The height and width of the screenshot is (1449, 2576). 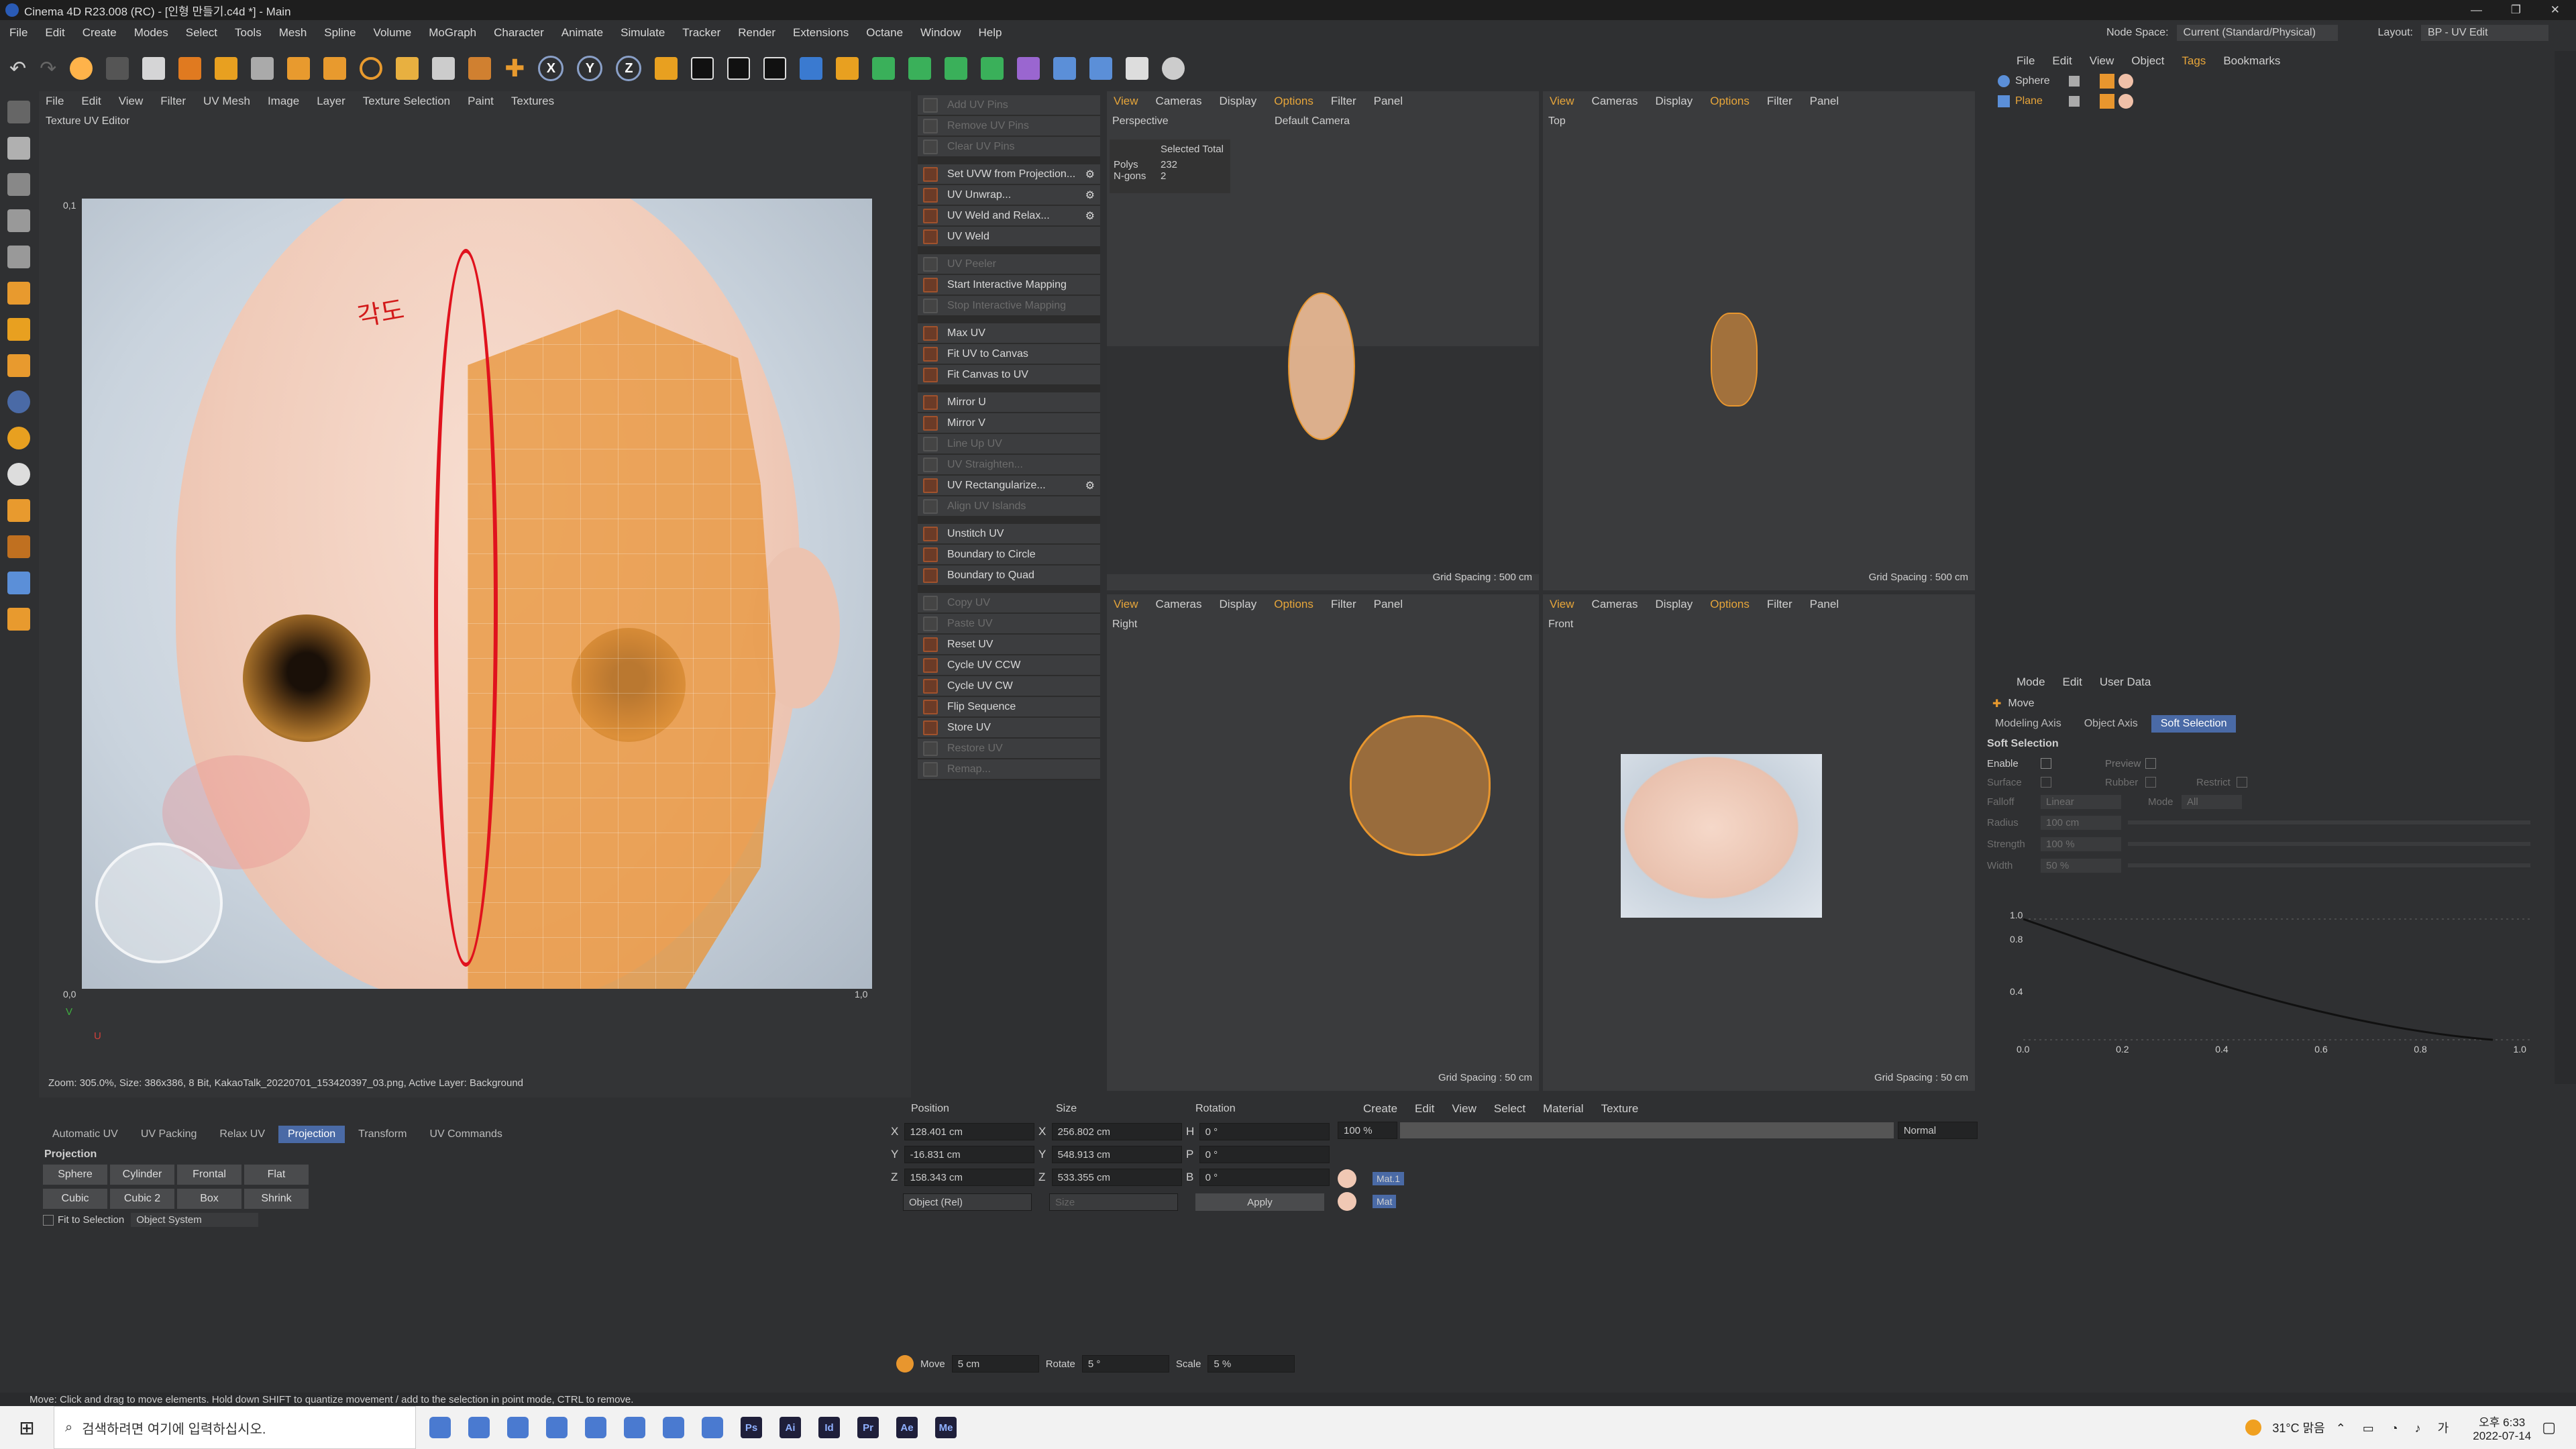 I want to click on render-region-icon, so click(x=702, y=68).